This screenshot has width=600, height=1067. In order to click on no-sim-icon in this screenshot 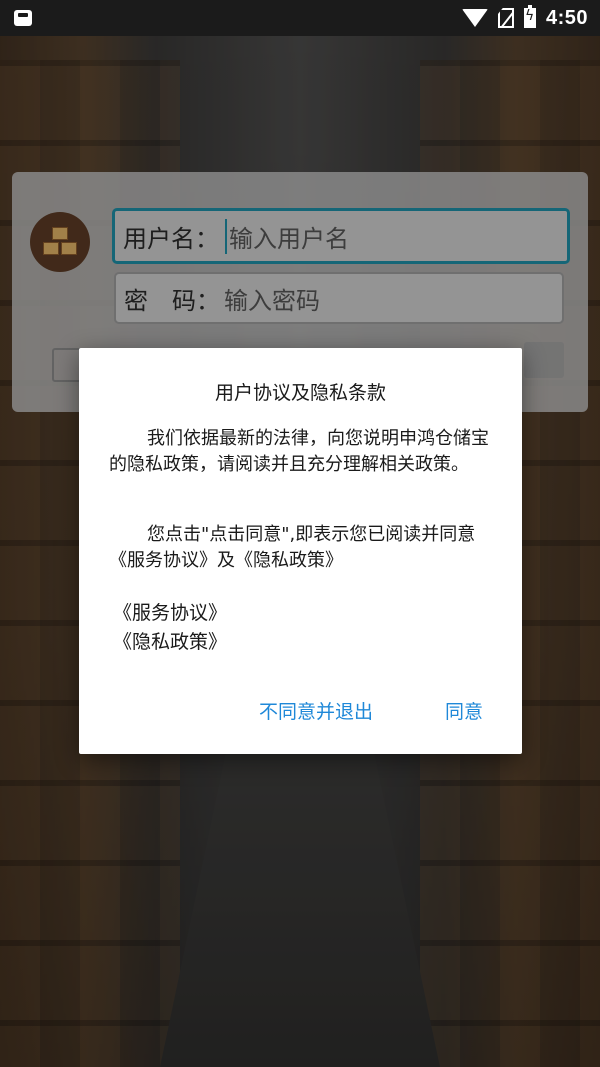, I will do `click(505, 18)`.